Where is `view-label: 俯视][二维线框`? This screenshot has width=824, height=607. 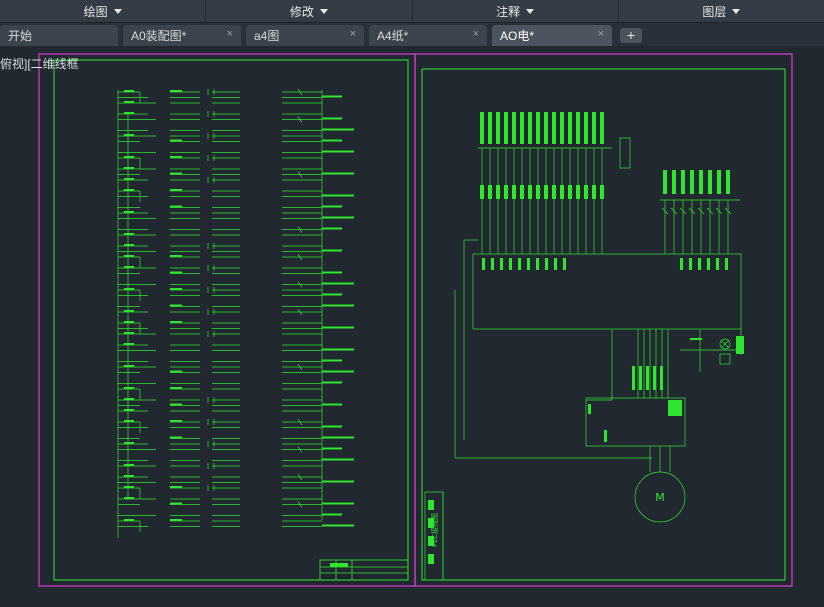
view-label: 俯视][二维线框 is located at coordinates (39, 63).